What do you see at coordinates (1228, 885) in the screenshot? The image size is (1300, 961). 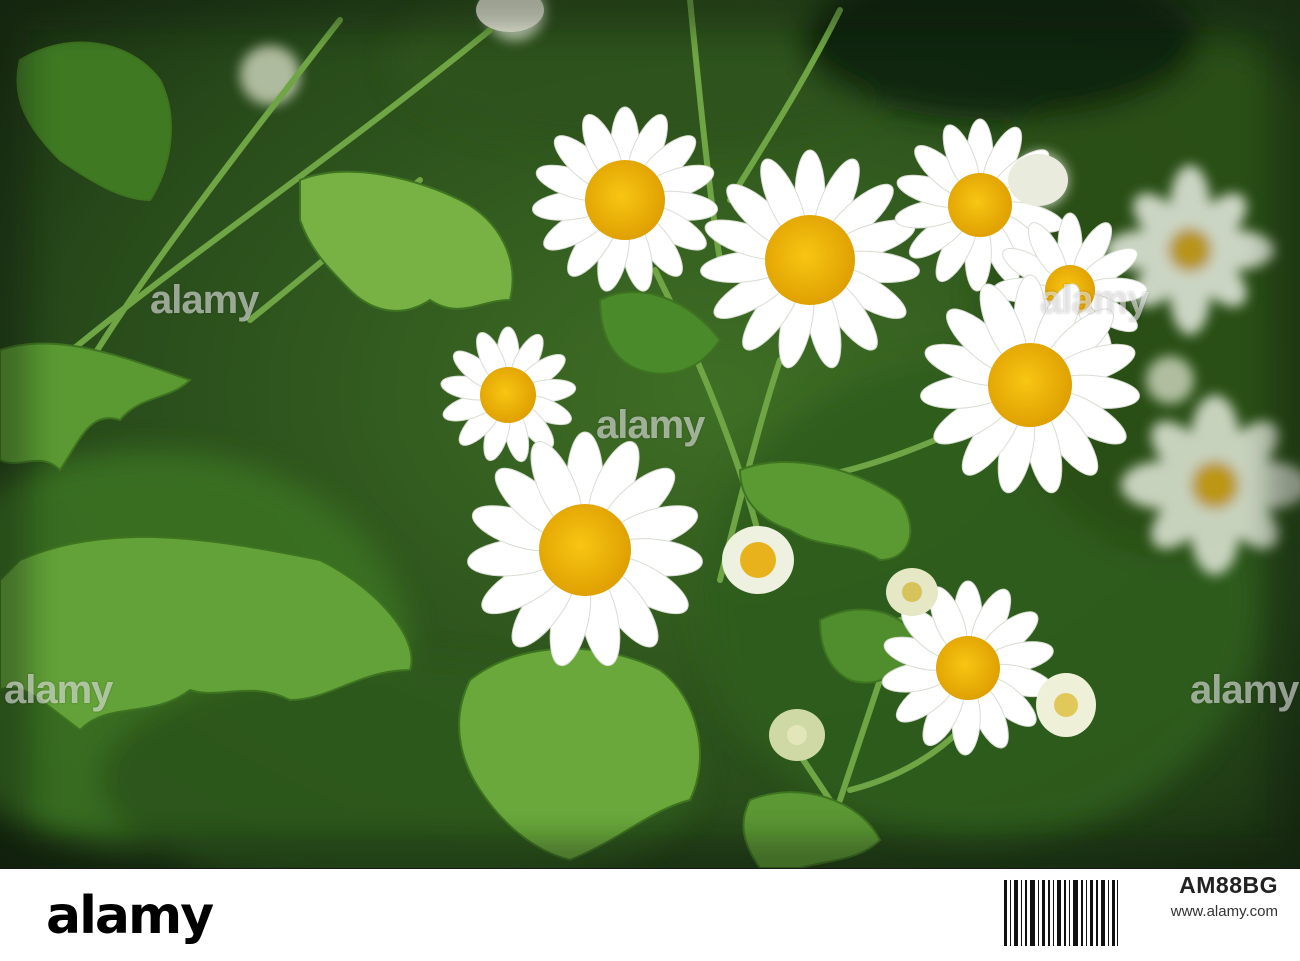 I see `image-id: AM88BG` at bounding box center [1228, 885].